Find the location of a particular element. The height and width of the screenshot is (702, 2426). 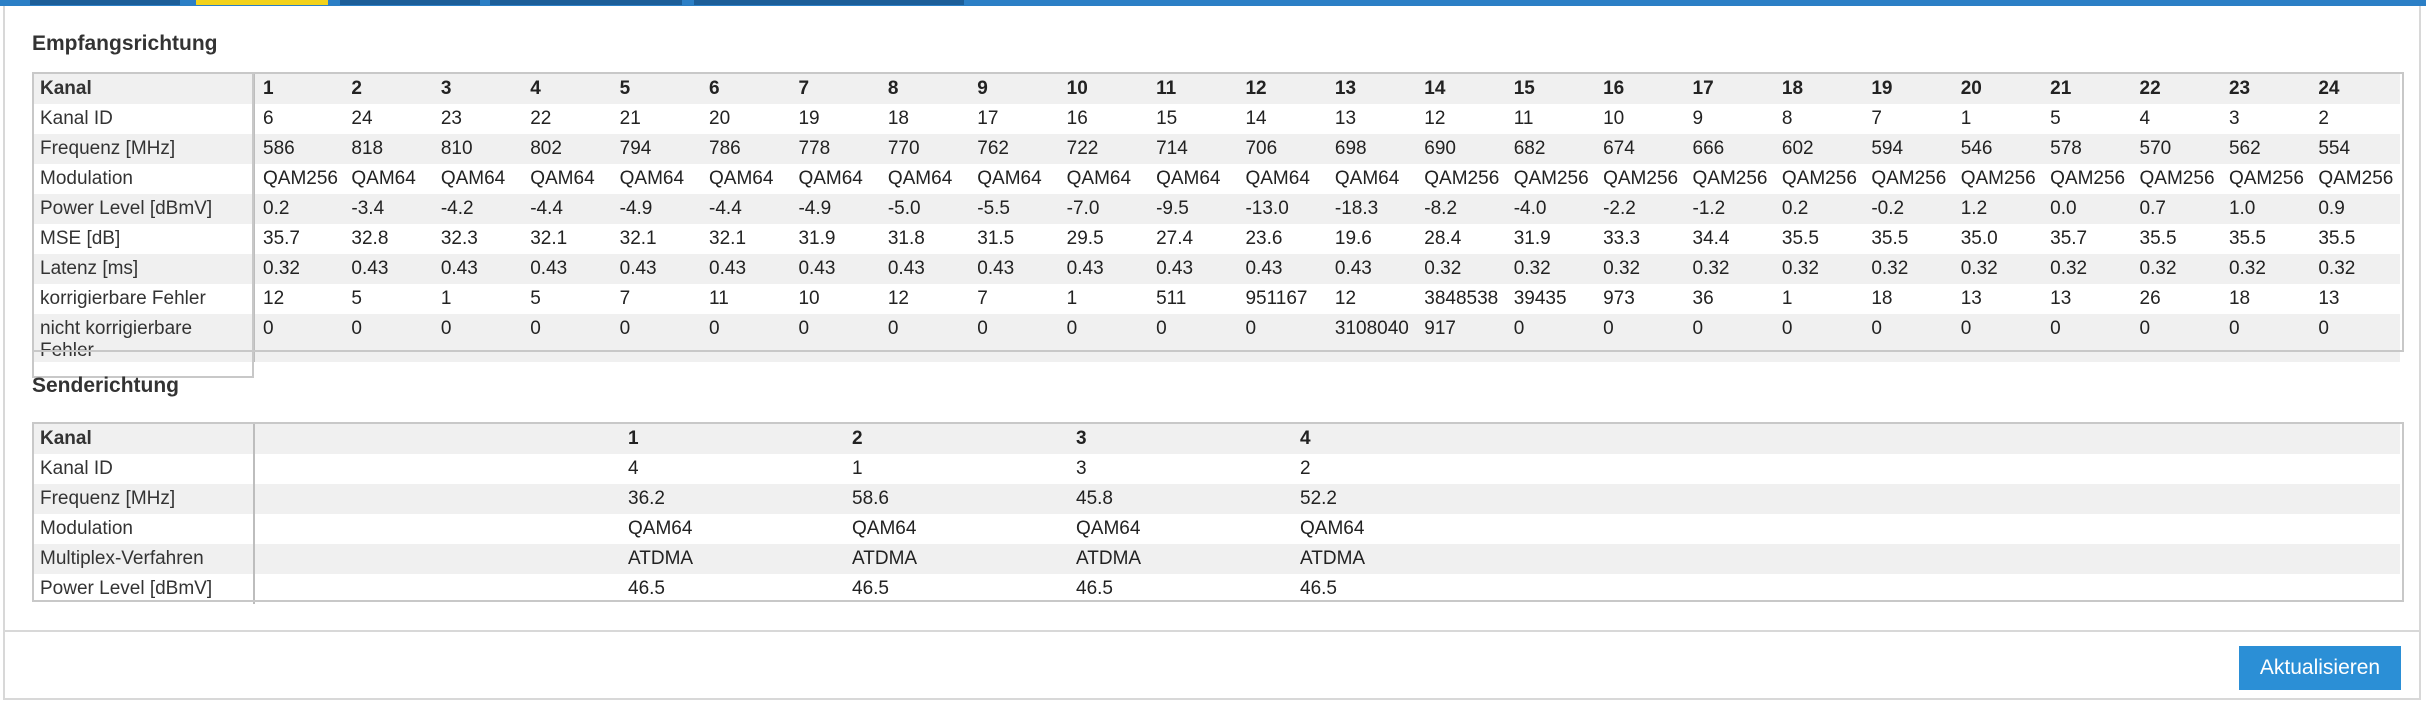

table-cell: 3 is located at coordinates (2265, 119).